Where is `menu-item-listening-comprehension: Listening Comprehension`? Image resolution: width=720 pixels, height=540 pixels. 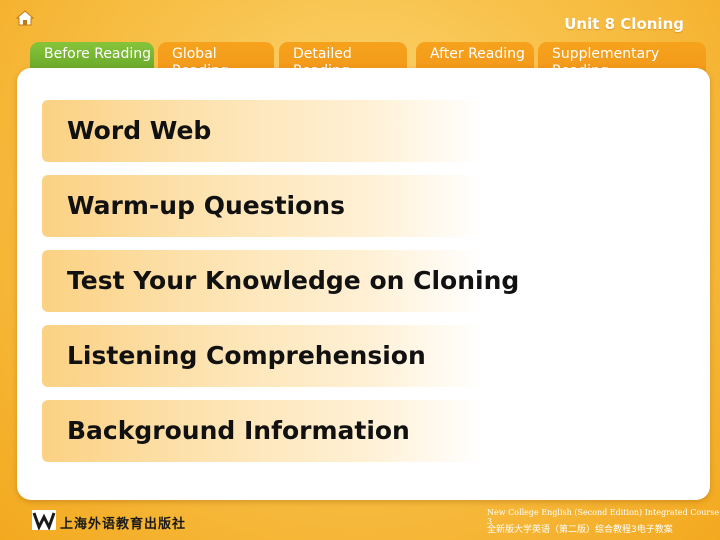
menu-item-listening-comprehension: Listening Comprehension is located at coordinates (262, 356).